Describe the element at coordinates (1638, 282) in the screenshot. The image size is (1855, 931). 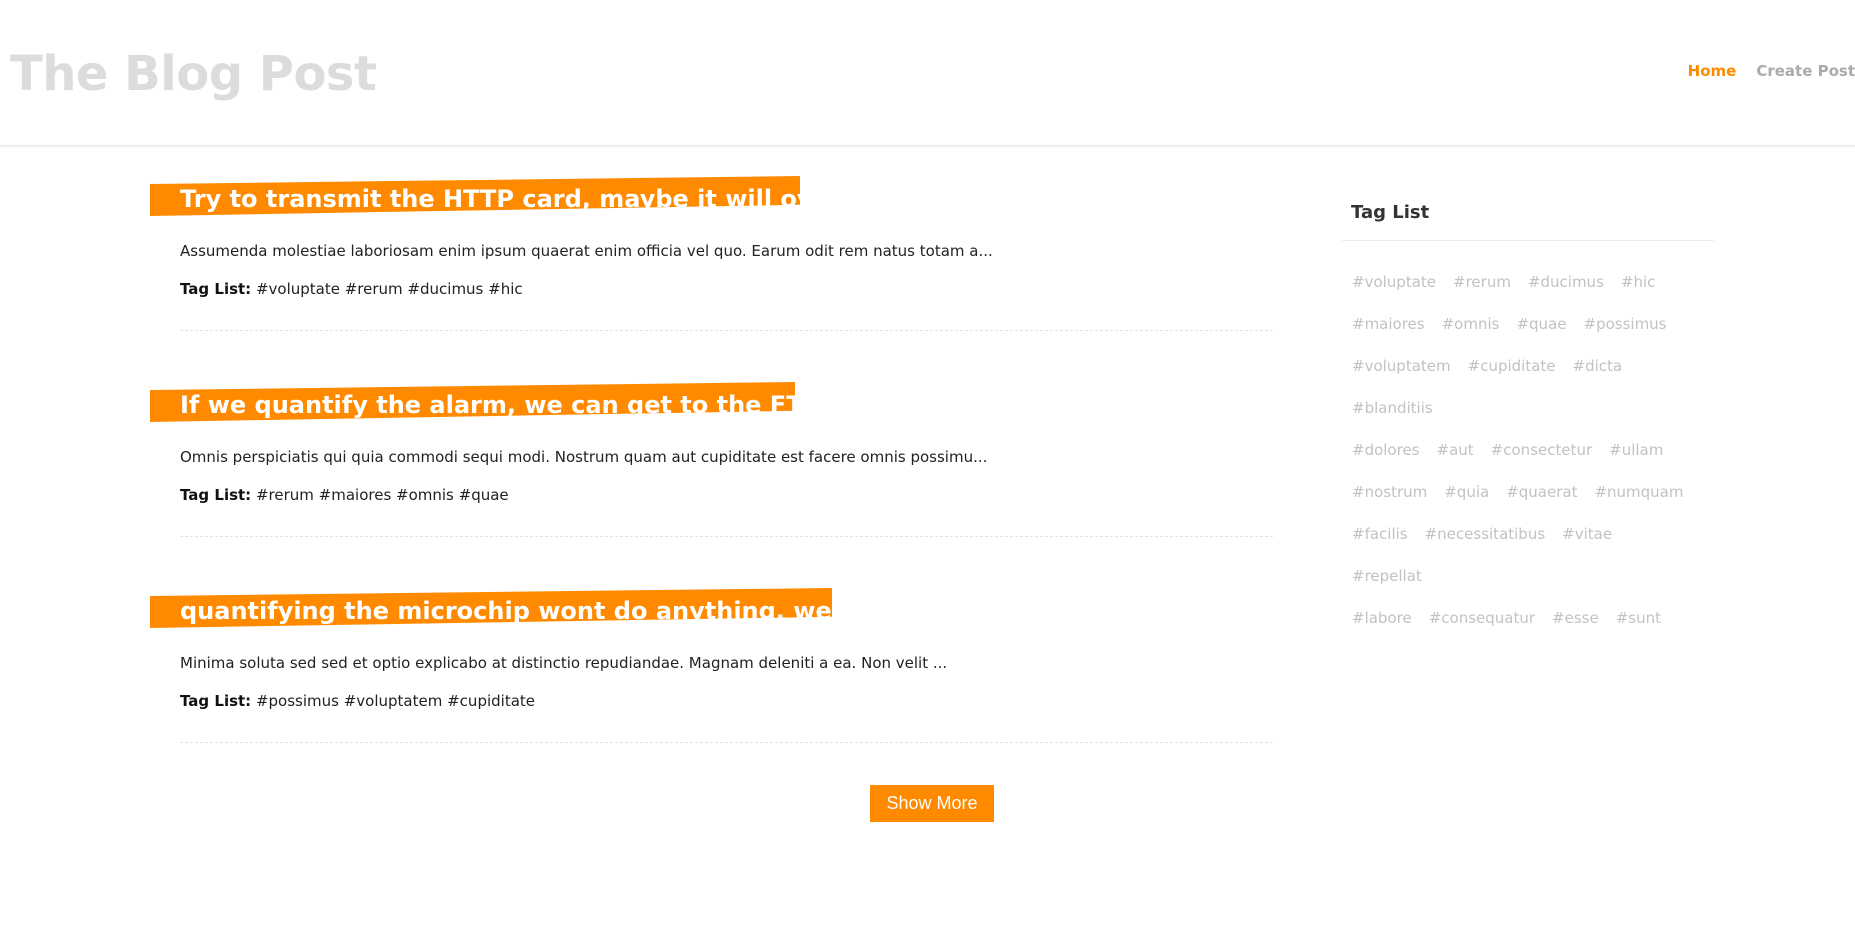
I see `sidebar-tag-link: #hic` at that location.